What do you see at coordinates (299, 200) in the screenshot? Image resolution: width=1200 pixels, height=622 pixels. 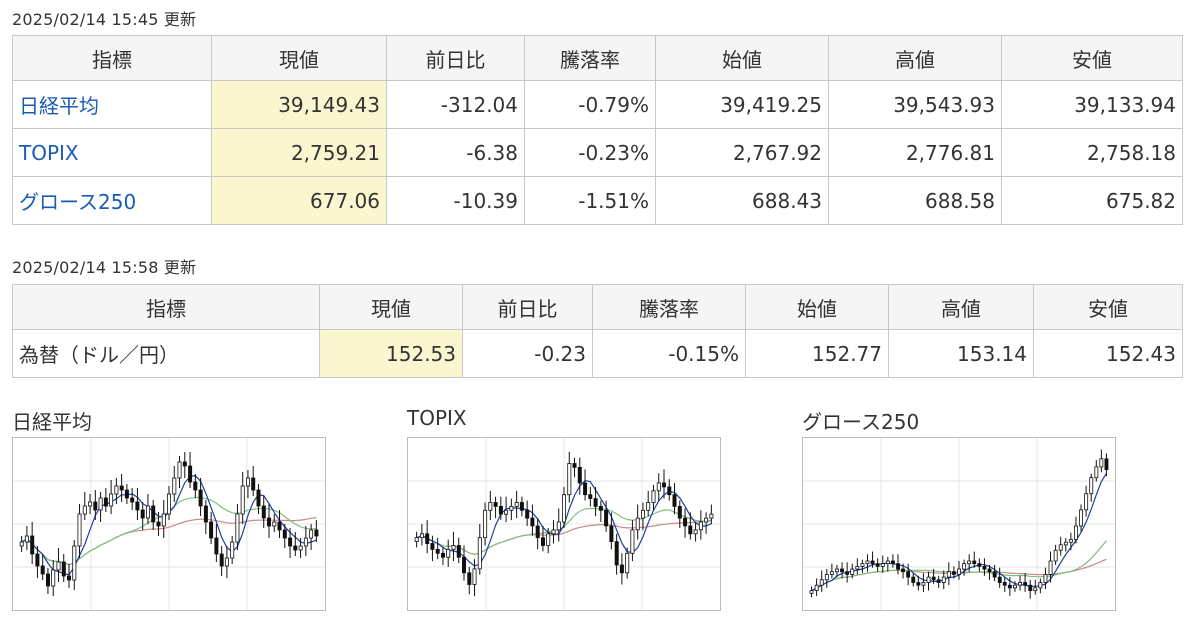 I see `current-value: 677.06` at bounding box center [299, 200].